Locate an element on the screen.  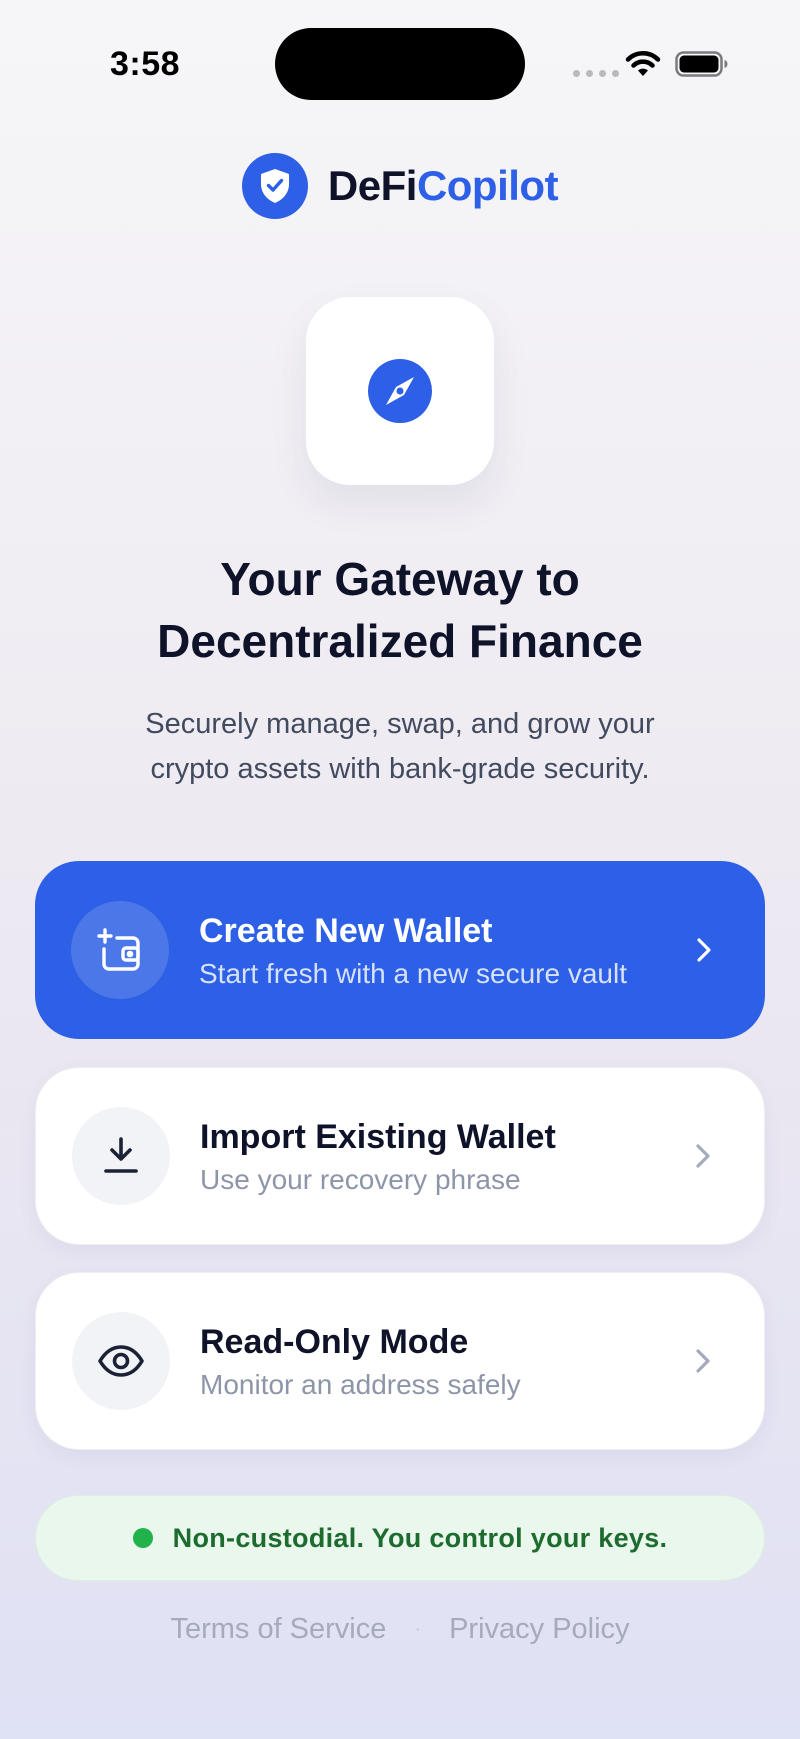
terms-of-service-link: Terms of Service is located at coordinates (278, 1629).